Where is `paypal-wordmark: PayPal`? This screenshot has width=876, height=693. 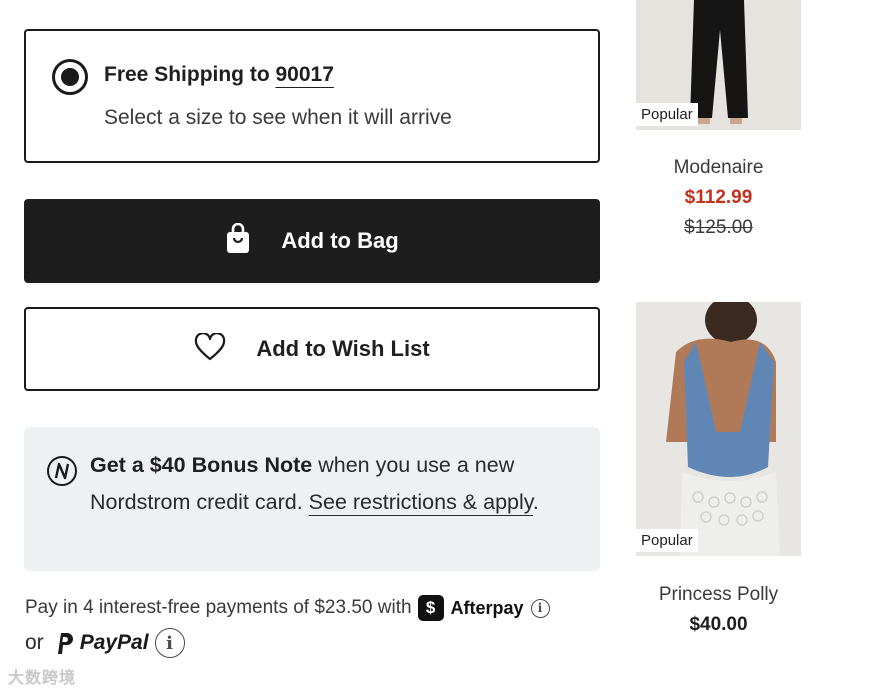 paypal-wordmark: PayPal is located at coordinates (114, 642).